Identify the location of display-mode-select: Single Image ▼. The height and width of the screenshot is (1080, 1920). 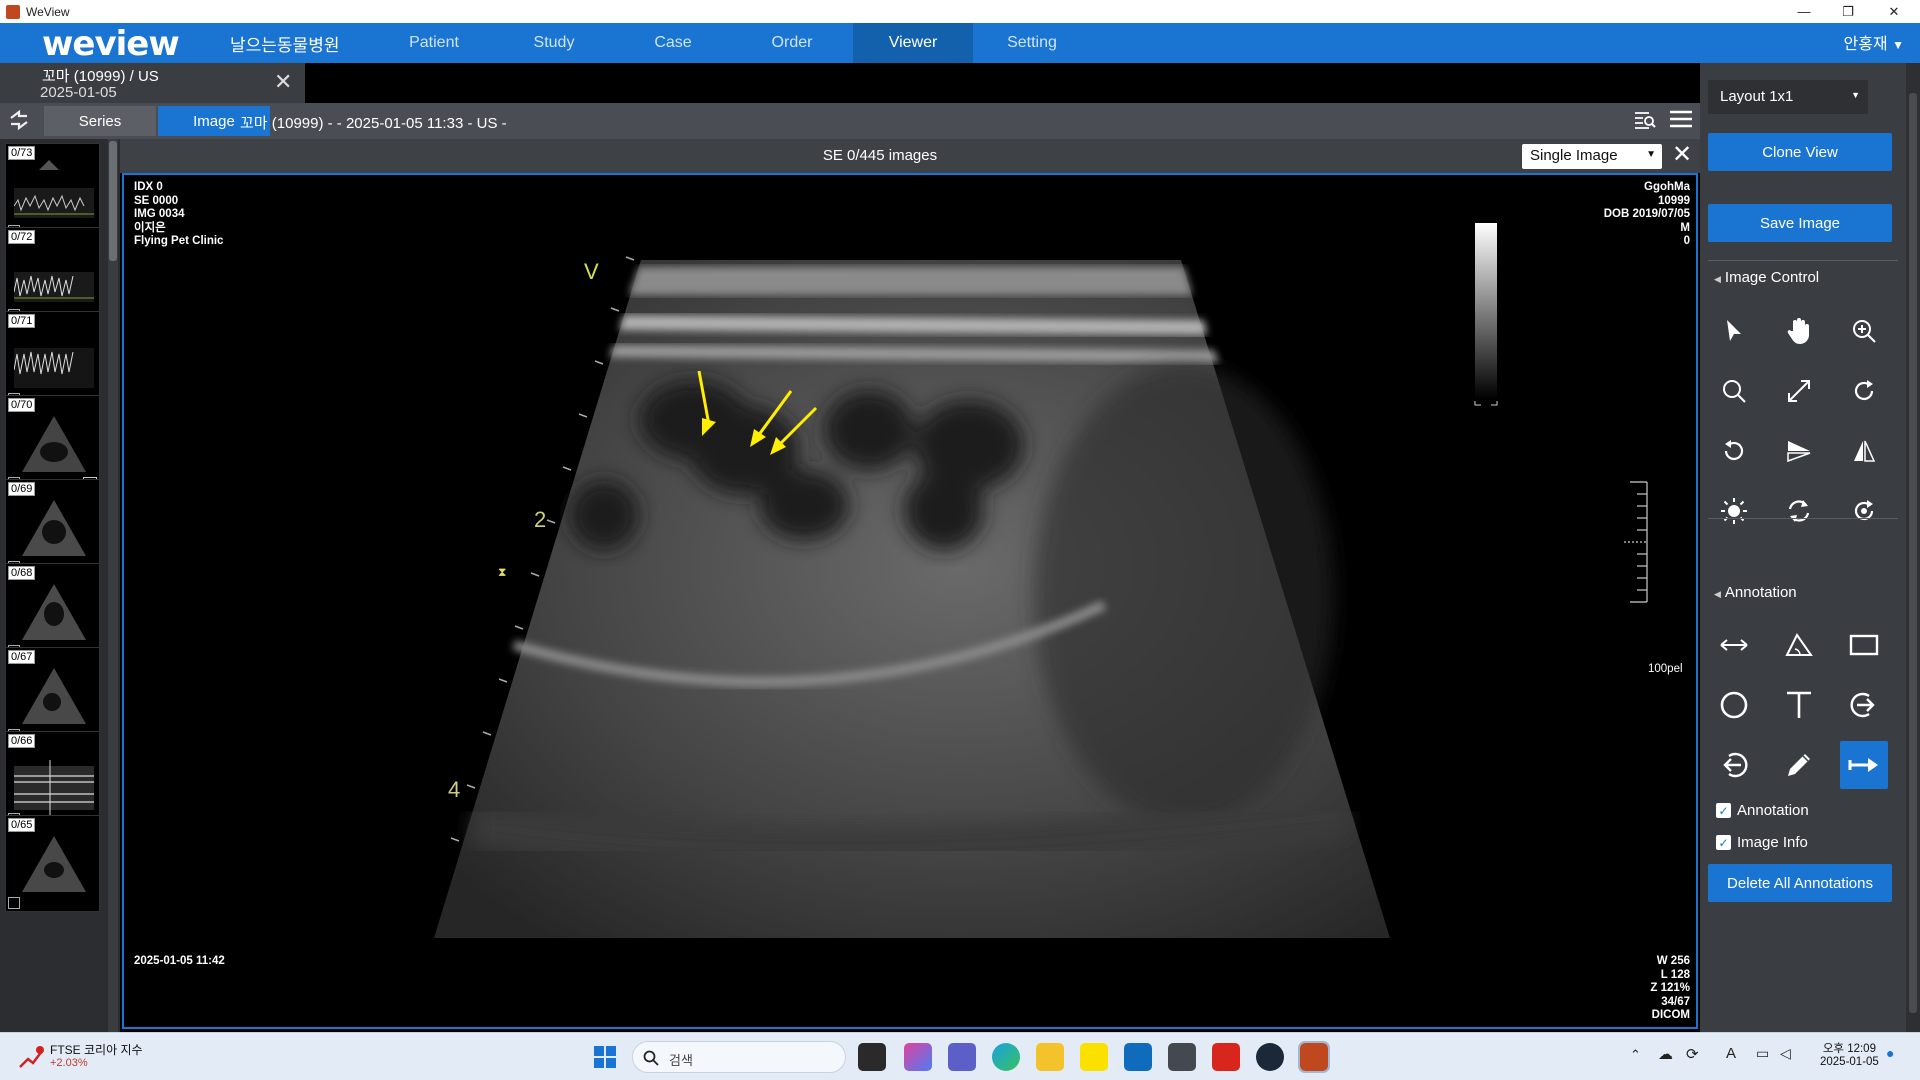
(1592, 156).